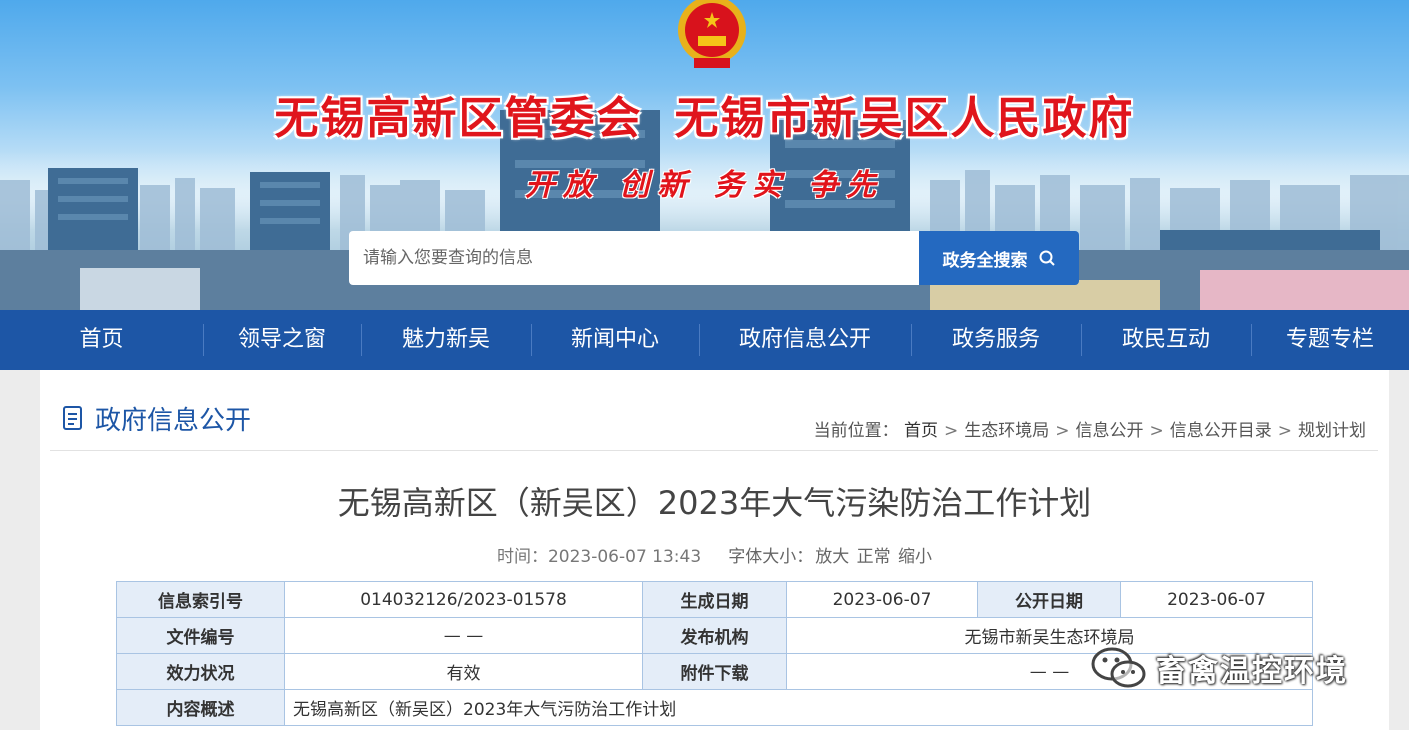  What do you see at coordinates (463, 599) in the screenshot?
I see `index-value: 014032126/2023-01578` at bounding box center [463, 599].